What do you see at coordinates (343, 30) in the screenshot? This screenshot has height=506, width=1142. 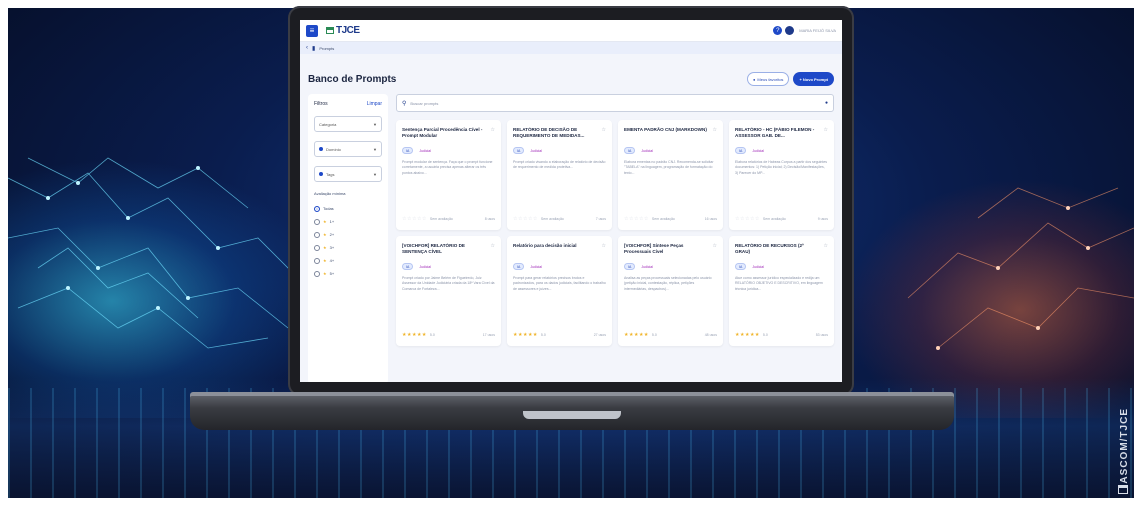 I see `app-logo: TJCE` at bounding box center [343, 30].